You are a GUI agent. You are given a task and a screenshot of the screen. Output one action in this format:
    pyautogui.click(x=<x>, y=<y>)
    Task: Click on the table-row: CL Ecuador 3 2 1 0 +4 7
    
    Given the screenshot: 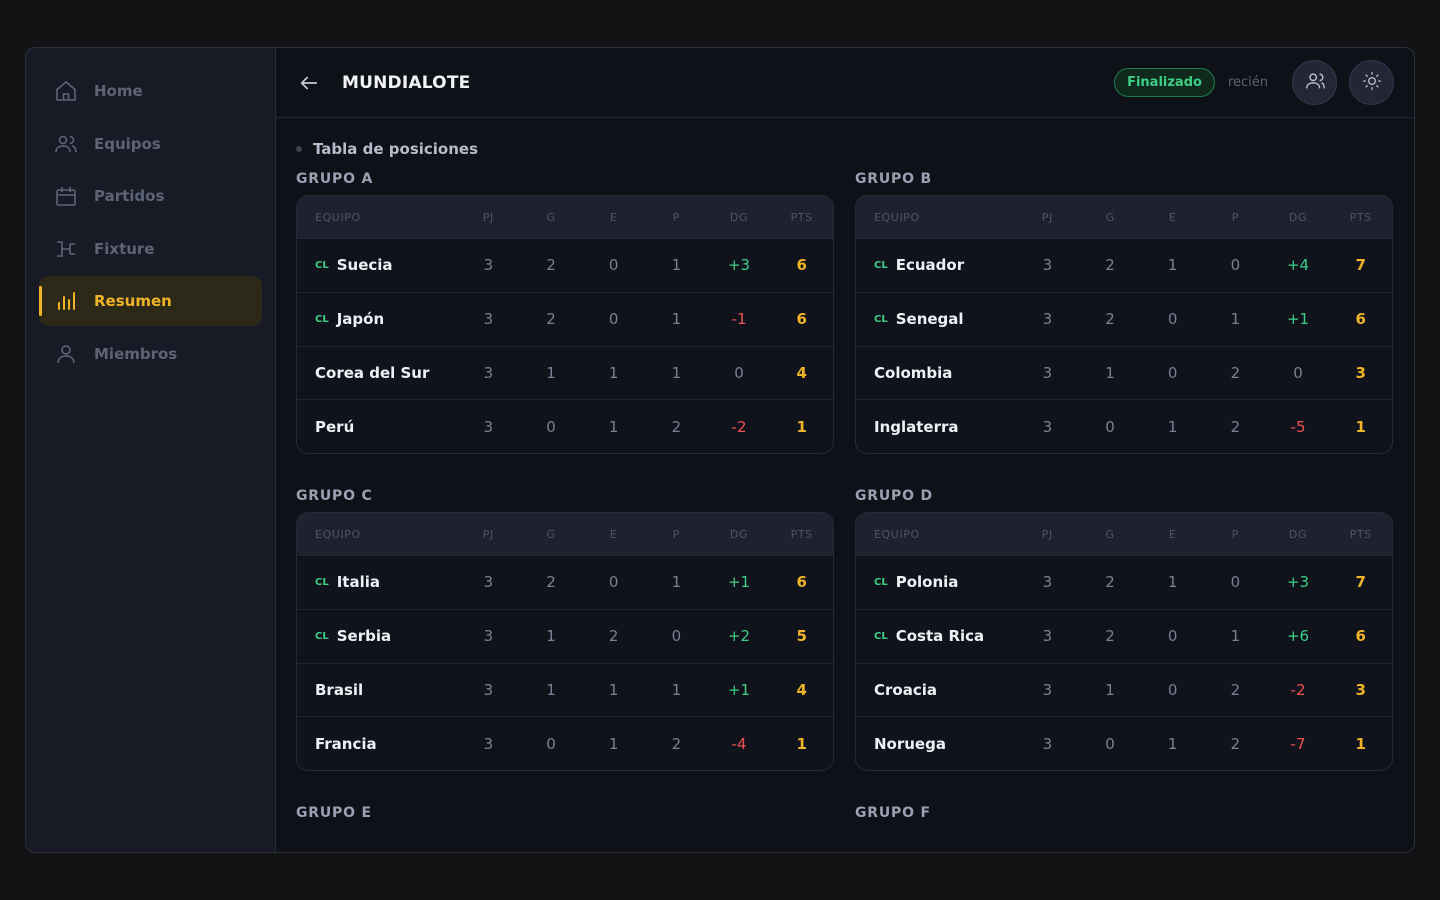 What is the action you would take?
    pyautogui.click(x=1124, y=265)
    